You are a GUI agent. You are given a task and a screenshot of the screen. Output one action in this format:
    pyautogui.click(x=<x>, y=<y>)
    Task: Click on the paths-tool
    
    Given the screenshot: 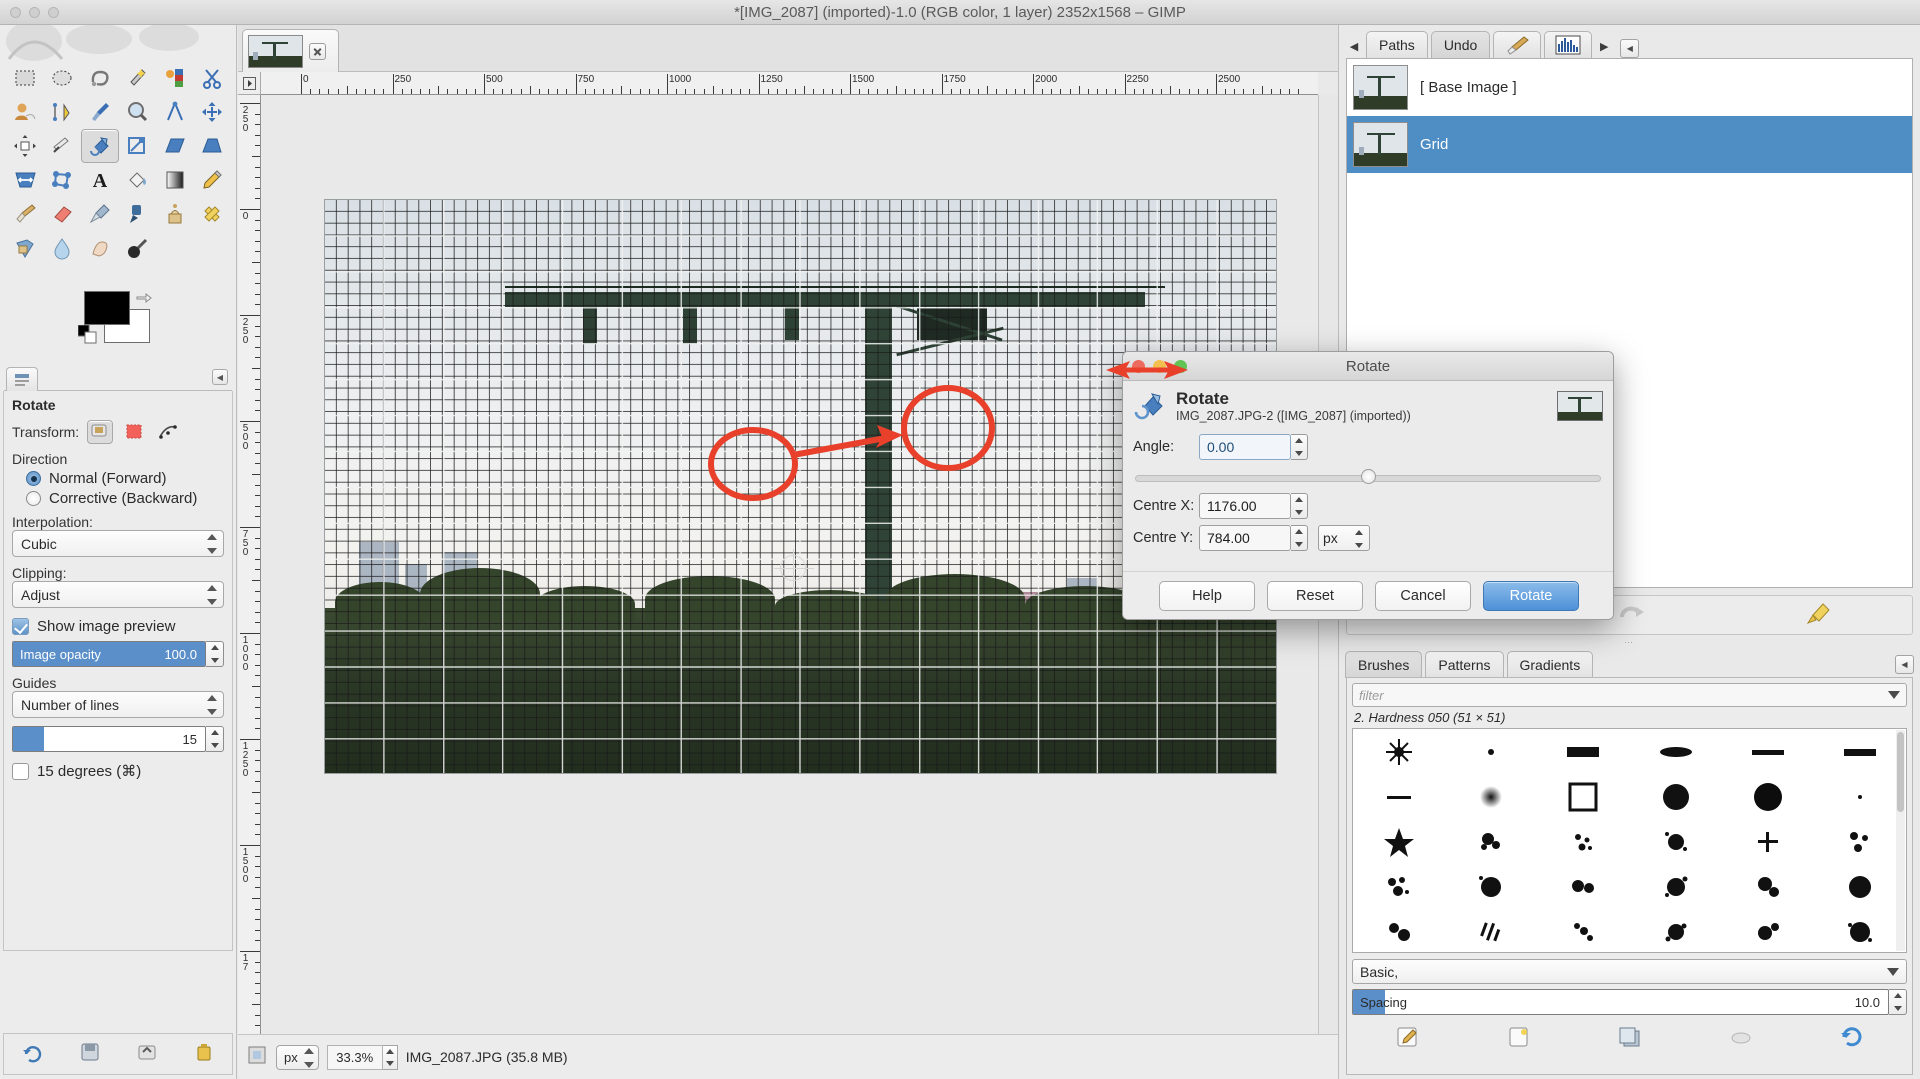 What is the action you would take?
    pyautogui.click(x=63, y=112)
    